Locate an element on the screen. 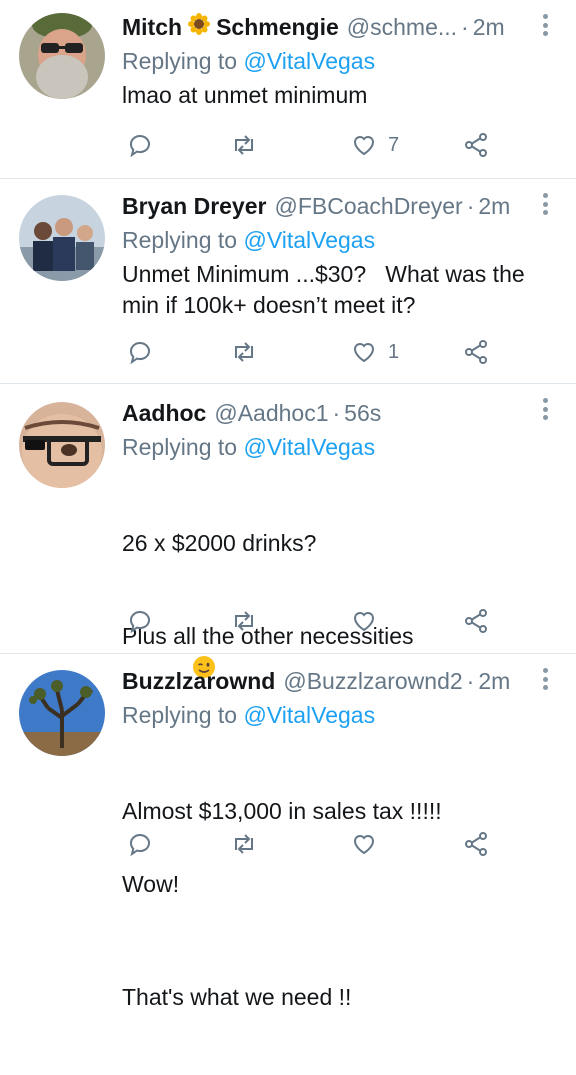  like-button: 7 is located at coordinates (374, 145).